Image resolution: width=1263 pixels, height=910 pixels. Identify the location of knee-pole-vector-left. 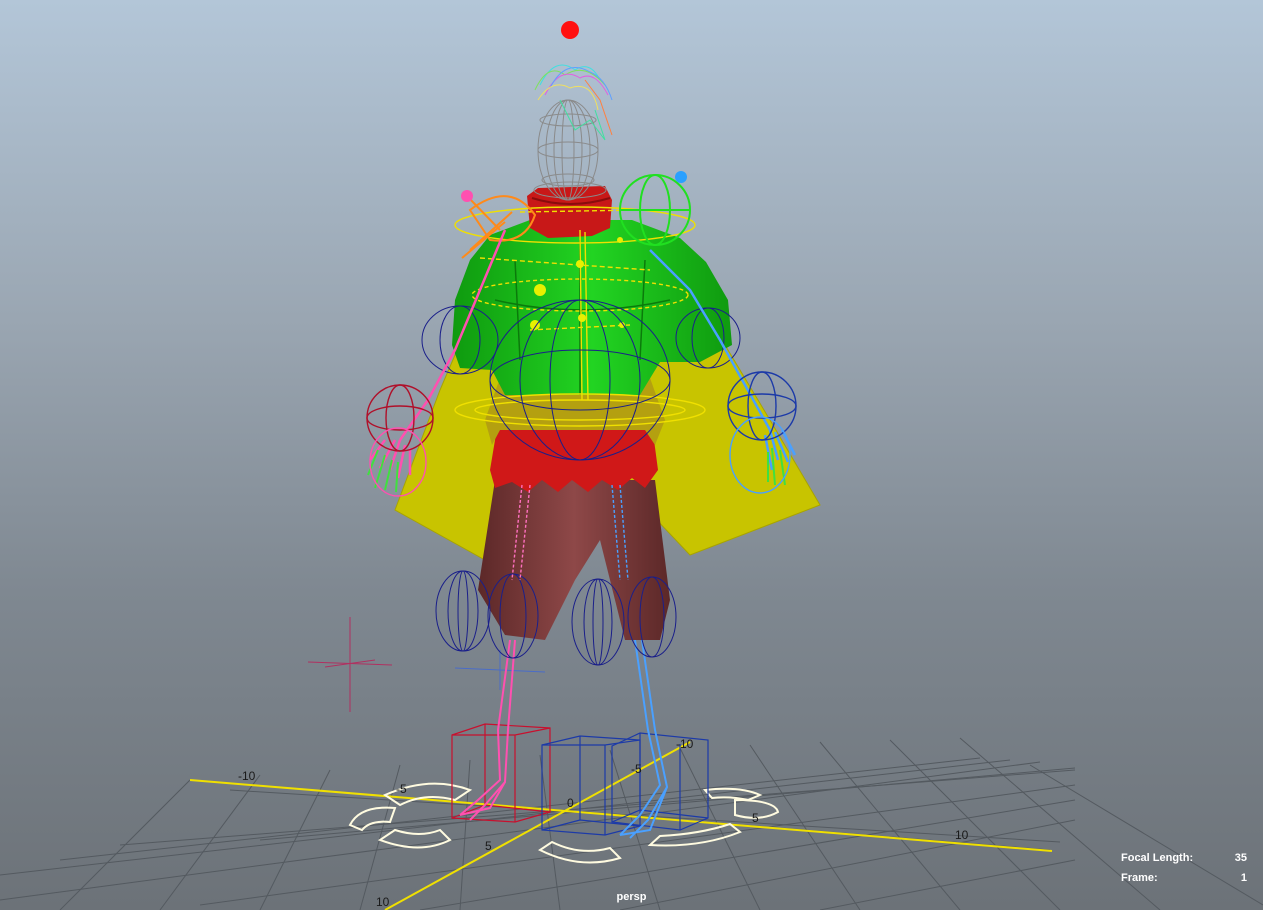
(350, 664).